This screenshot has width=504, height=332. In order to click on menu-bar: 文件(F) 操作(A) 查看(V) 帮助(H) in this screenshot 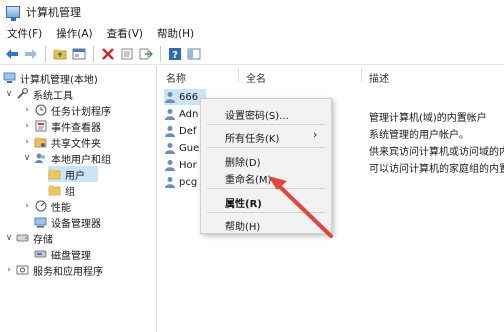, I will do `click(252, 33)`.